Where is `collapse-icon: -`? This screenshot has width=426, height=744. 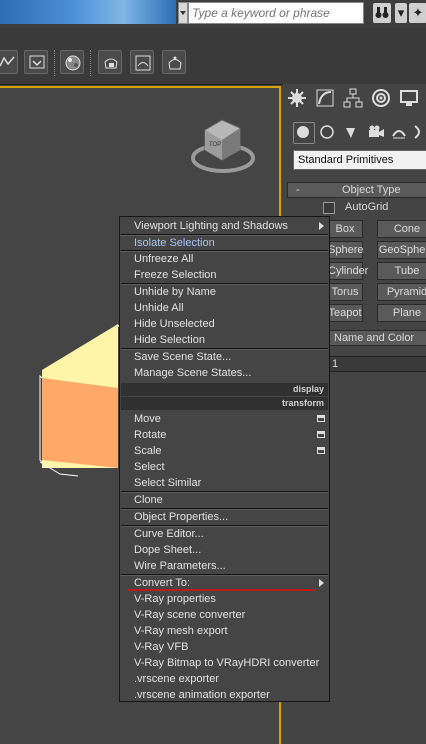 collapse-icon: - is located at coordinates (298, 190).